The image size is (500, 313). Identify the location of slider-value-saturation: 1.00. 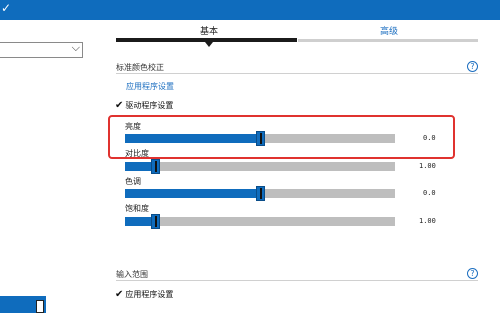
(427, 221).